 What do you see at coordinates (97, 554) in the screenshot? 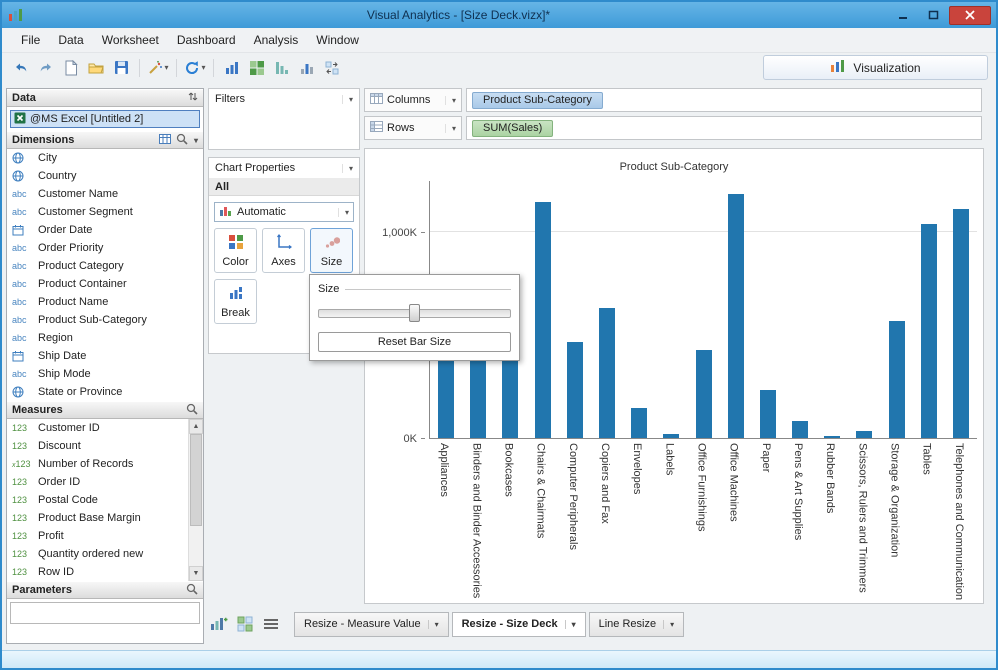
I see `field-quantity-ordered-new: 123 Quantity ordered new` at bounding box center [97, 554].